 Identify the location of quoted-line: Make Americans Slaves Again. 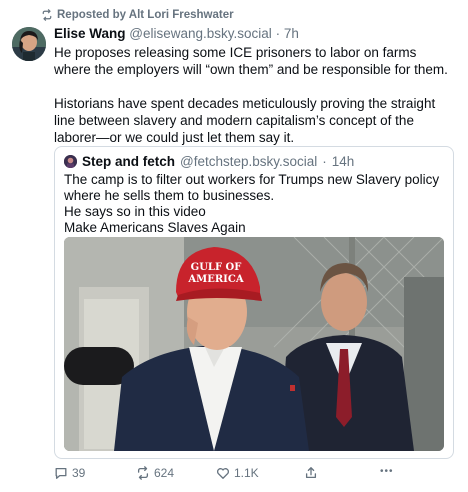
(155, 227).